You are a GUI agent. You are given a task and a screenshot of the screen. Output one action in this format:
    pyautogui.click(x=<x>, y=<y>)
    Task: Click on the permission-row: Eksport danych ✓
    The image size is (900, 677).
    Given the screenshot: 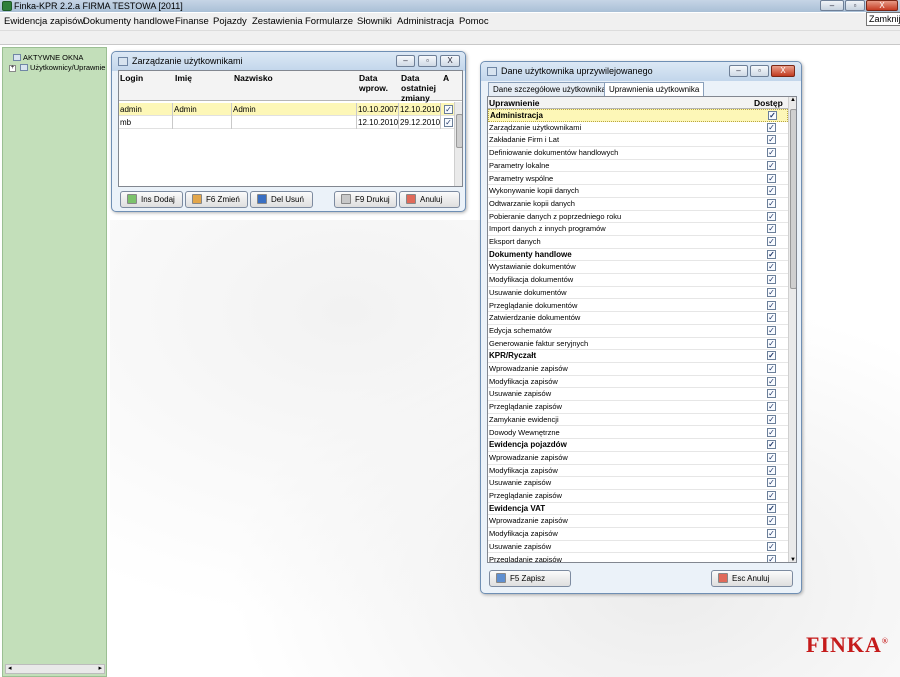 What is the action you would take?
    pyautogui.click(x=638, y=242)
    